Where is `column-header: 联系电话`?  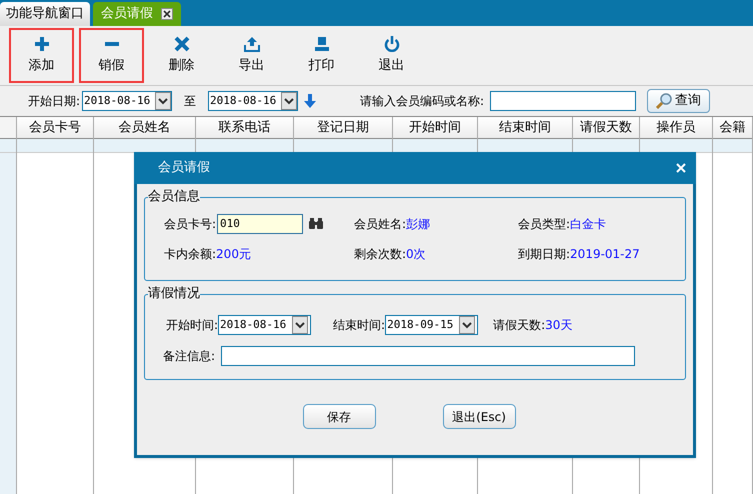 column-header: 联系电话 is located at coordinates (244, 128).